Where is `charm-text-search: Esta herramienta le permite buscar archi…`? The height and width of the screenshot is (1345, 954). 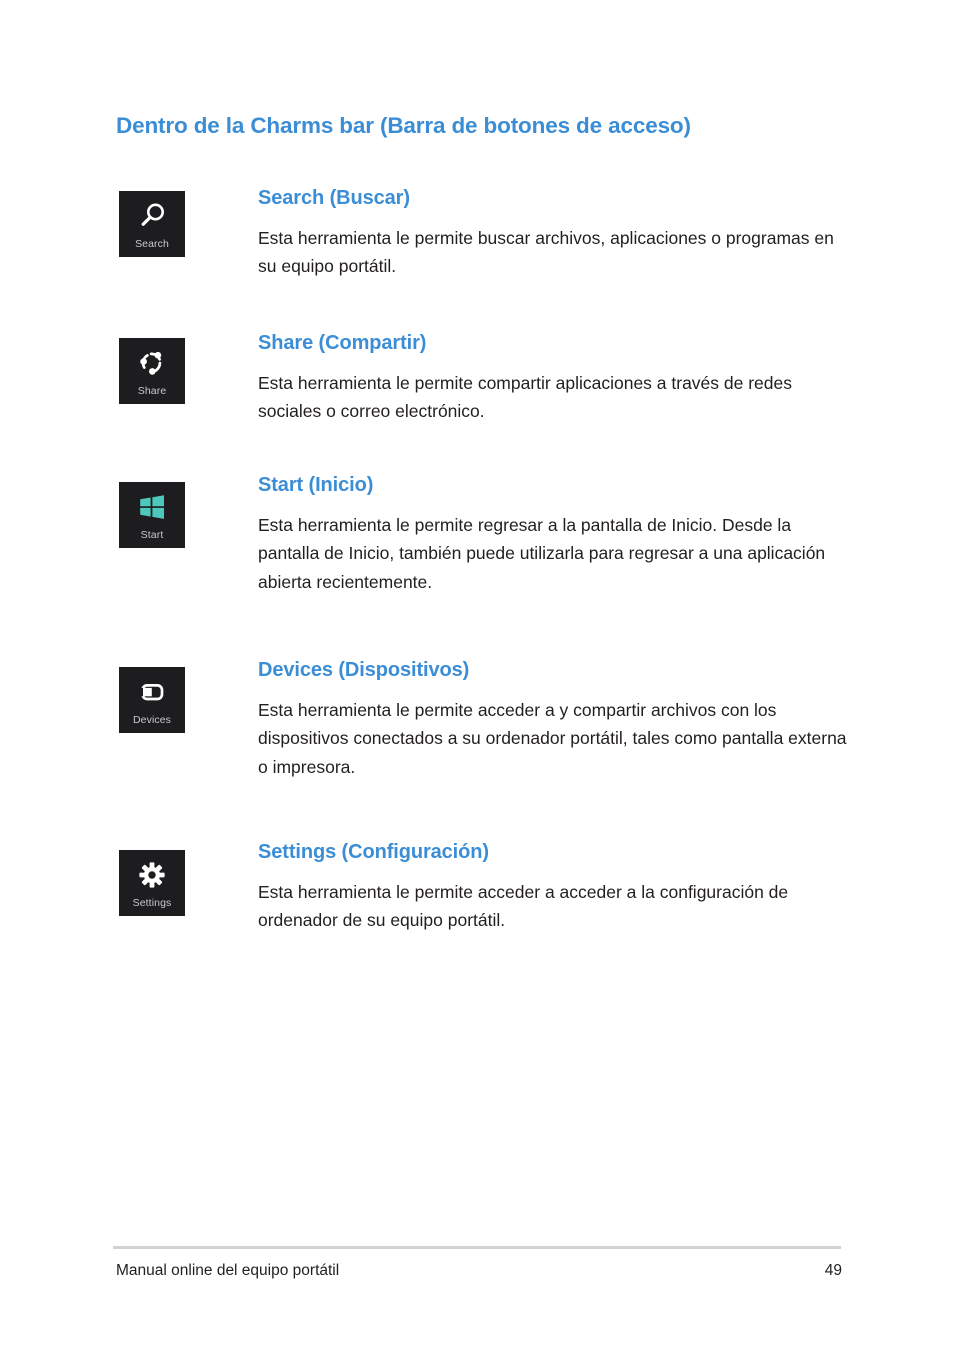 charm-text-search: Esta herramienta le permite buscar archi… is located at coordinates (546, 252).